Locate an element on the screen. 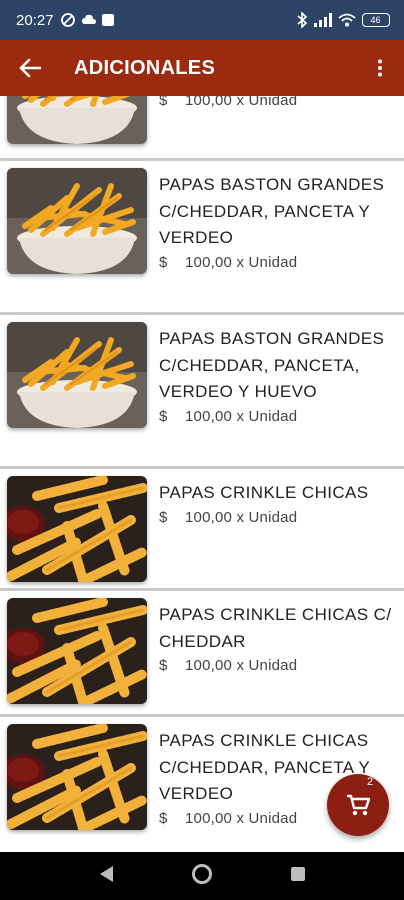 This screenshot has width=404, height=900. bluetooth-icon is located at coordinates (302, 20).